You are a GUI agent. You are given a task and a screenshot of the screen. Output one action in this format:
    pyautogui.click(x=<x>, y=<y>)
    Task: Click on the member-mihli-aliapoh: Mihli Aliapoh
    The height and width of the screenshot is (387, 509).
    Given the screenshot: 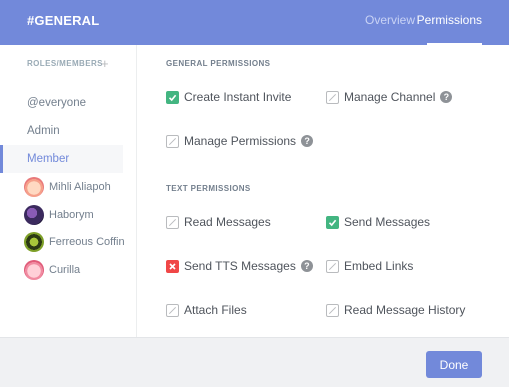 What is the action you would take?
    pyautogui.click(x=67, y=187)
    